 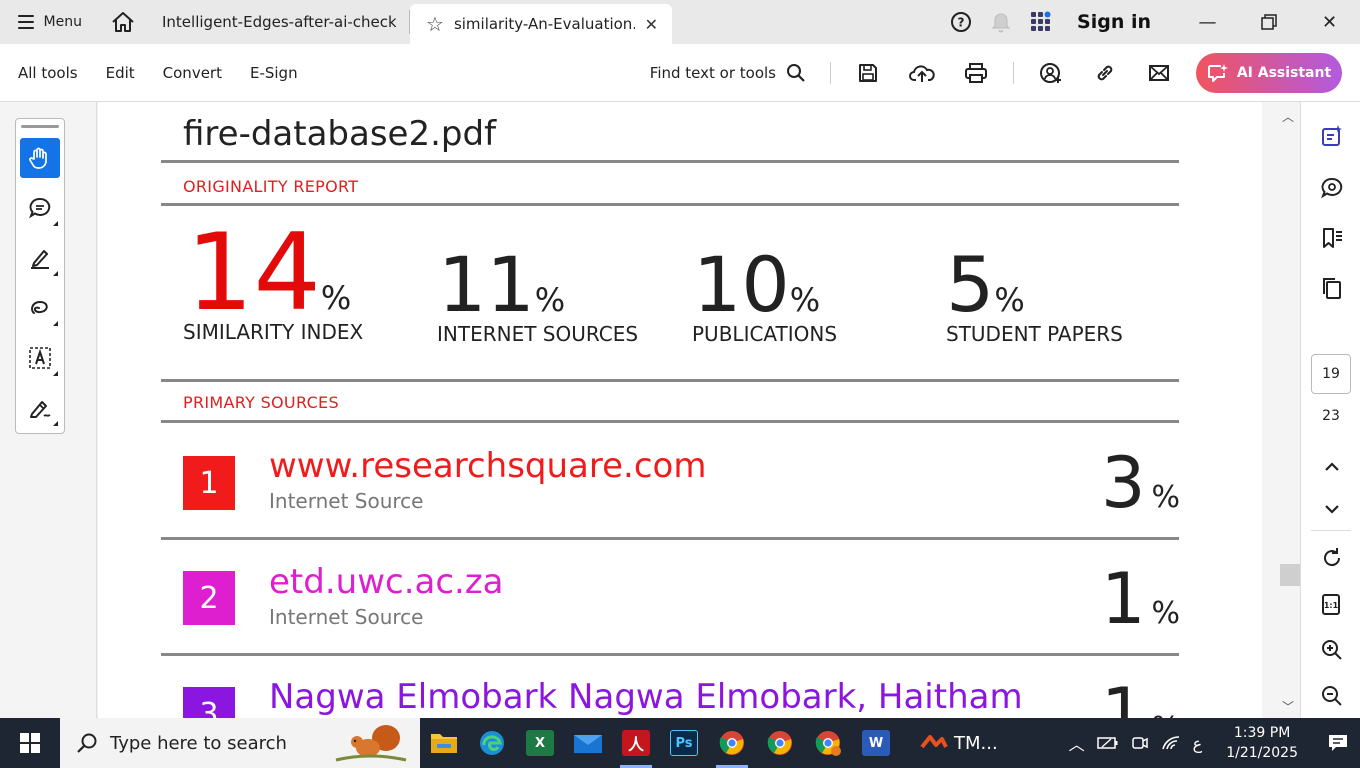 What do you see at coordinates (1198, 743) in the screenshot?
I see `language-indicator: ع` at bounding box center [1198, 743].